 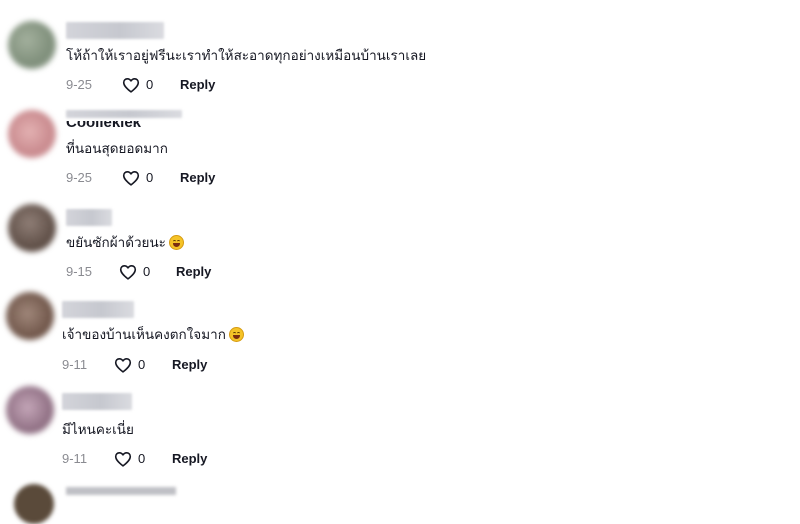 I want to click on username-partial: Coolleklek, so click(x=103, y=125).